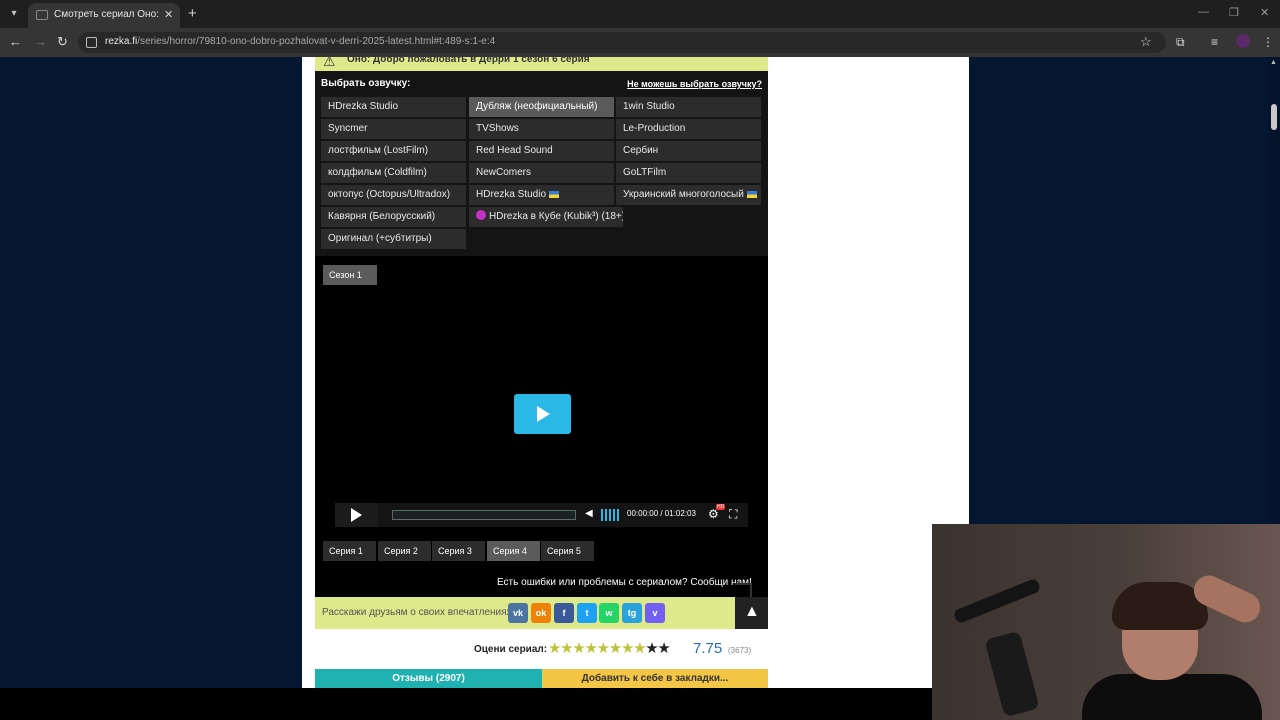 This screenshot has width=1280, height=720. Describe the element at coordinates (1274, 117) in the screenshot. I see `scrollbar-thumb` at that location.